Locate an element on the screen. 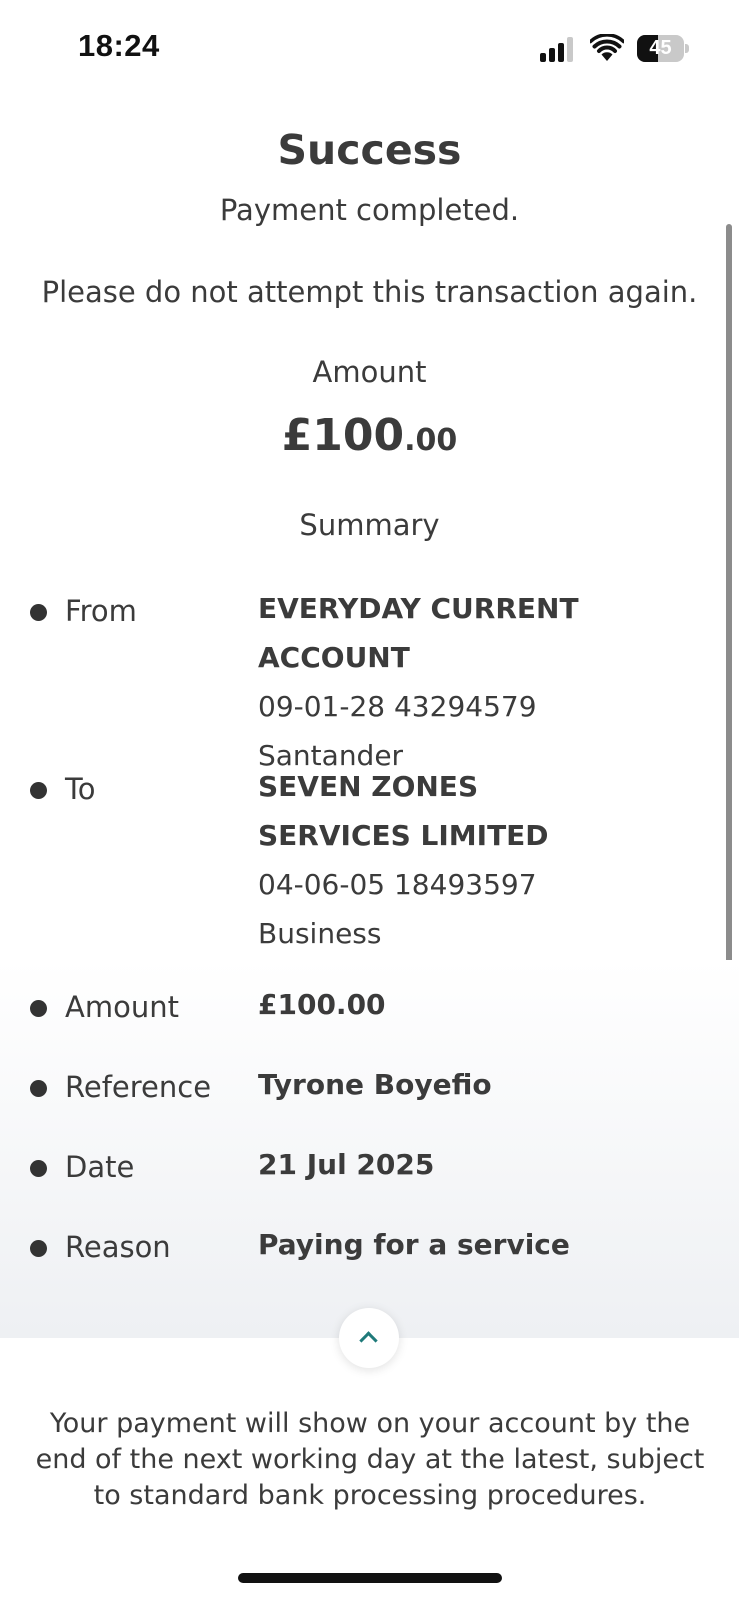 The width and height of the screenshot is (739, 1600). from-account-number: 09-01-28 43294579 is located at coordinates (397, 706).